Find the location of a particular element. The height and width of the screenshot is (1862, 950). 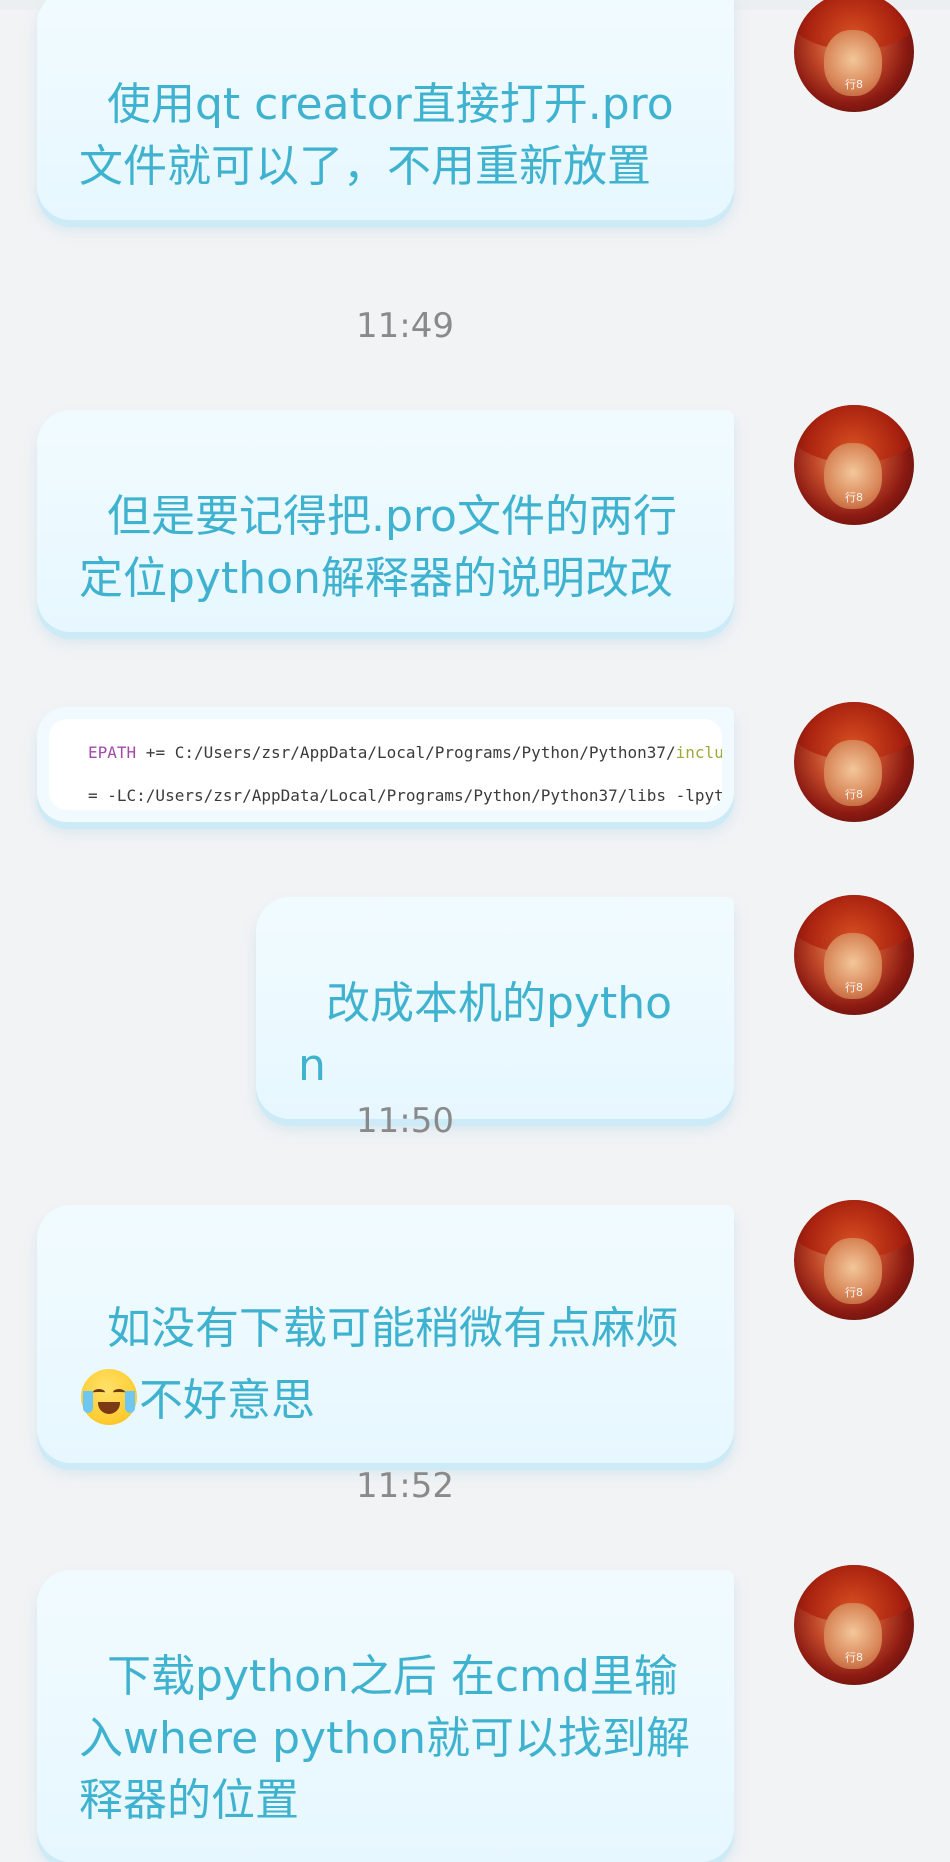

message-text: 改成本机的python is located at coordinates (485, 1034).